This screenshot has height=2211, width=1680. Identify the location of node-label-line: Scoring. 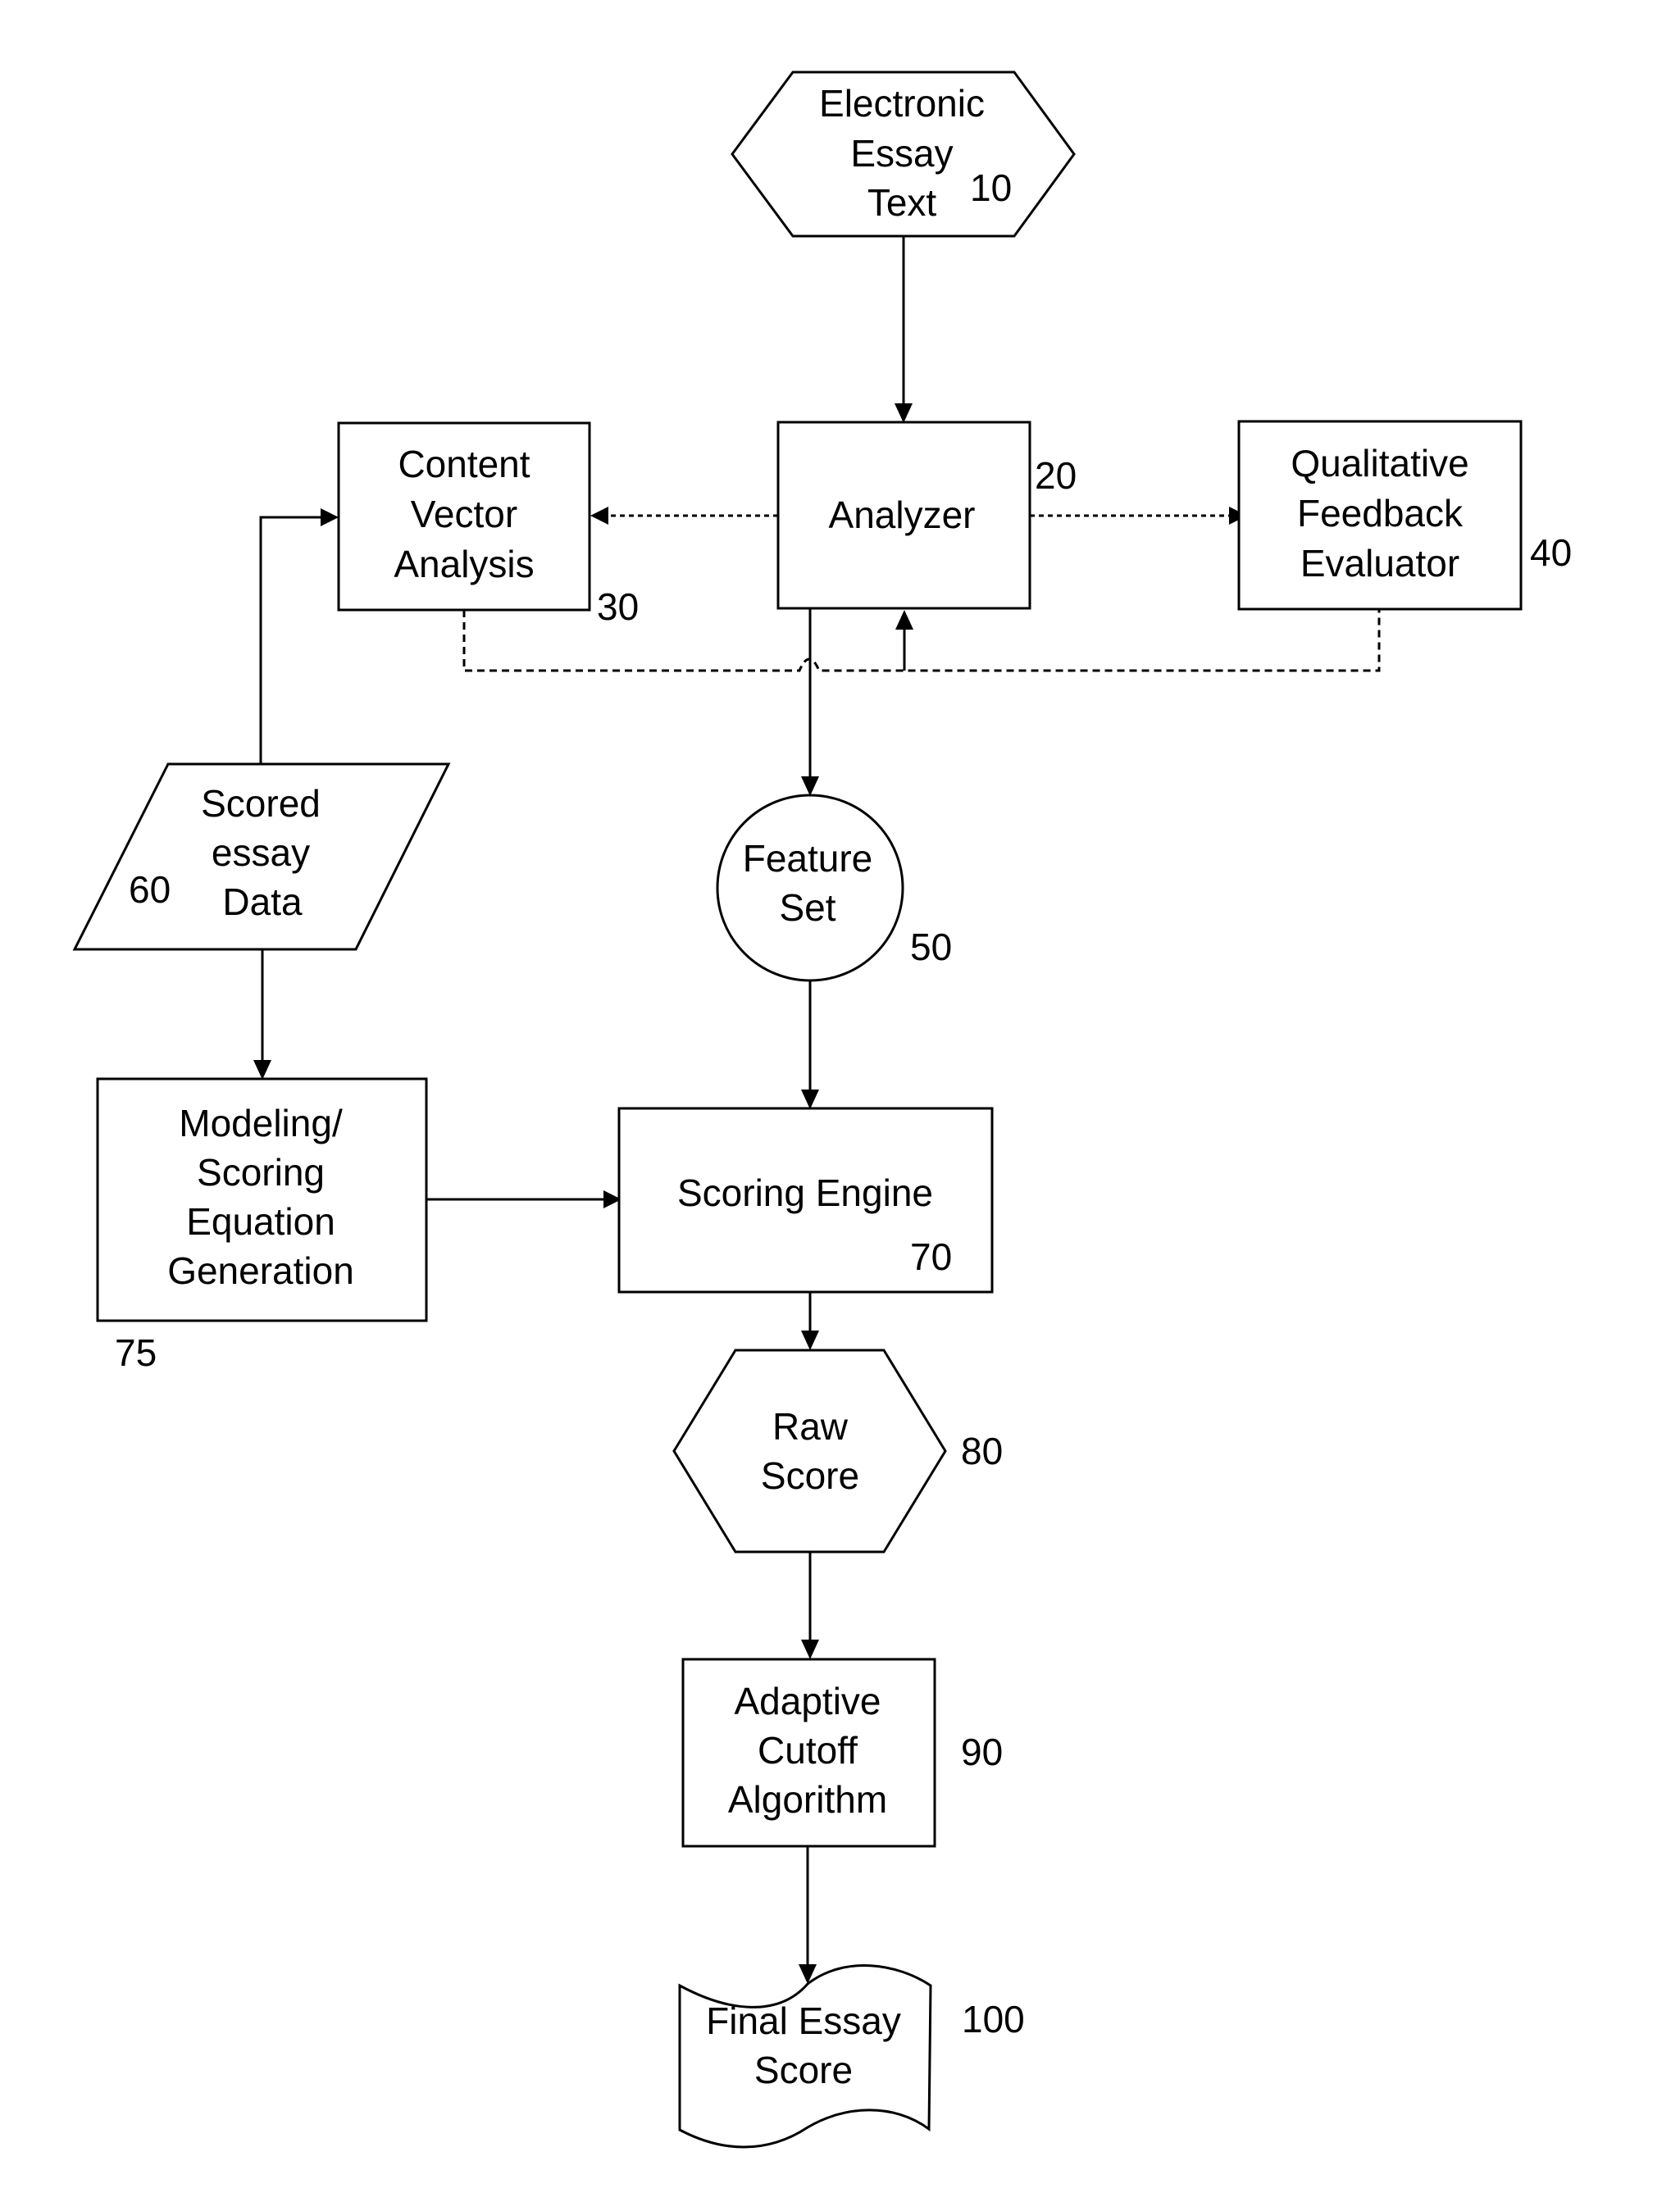
(261, 1172).